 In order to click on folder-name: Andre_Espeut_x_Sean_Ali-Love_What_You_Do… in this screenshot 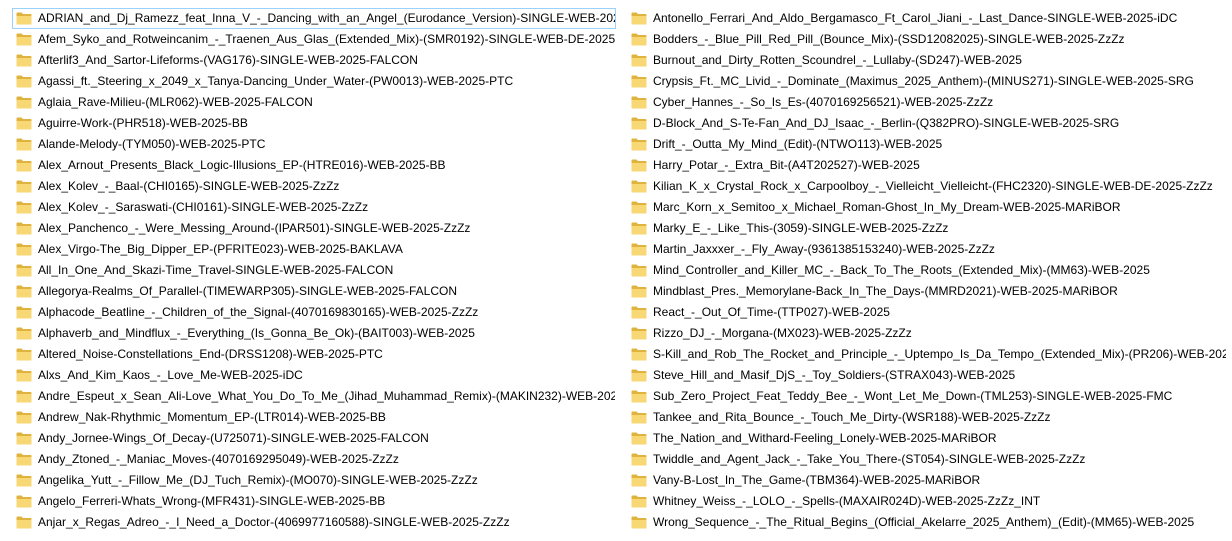, I will do `click(326, 396)`.